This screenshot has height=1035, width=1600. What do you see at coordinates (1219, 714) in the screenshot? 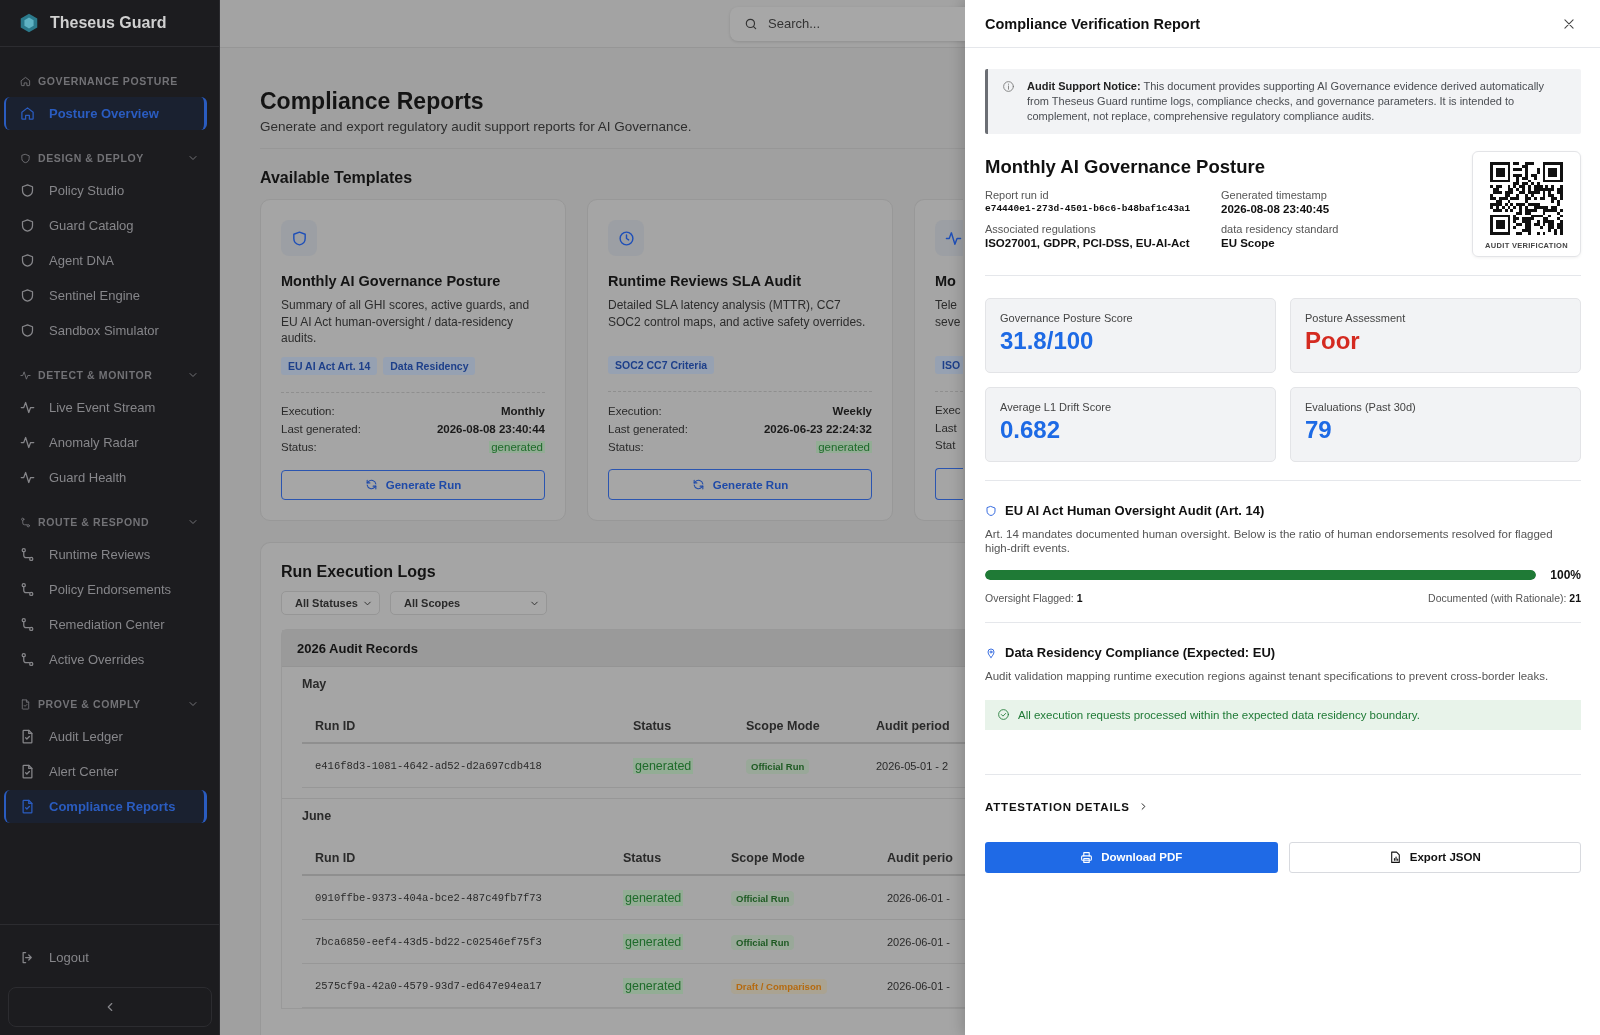
I see `banner-text: All execution requests processed within the expected data residency boundary.` at bounding box center [1219, 714].